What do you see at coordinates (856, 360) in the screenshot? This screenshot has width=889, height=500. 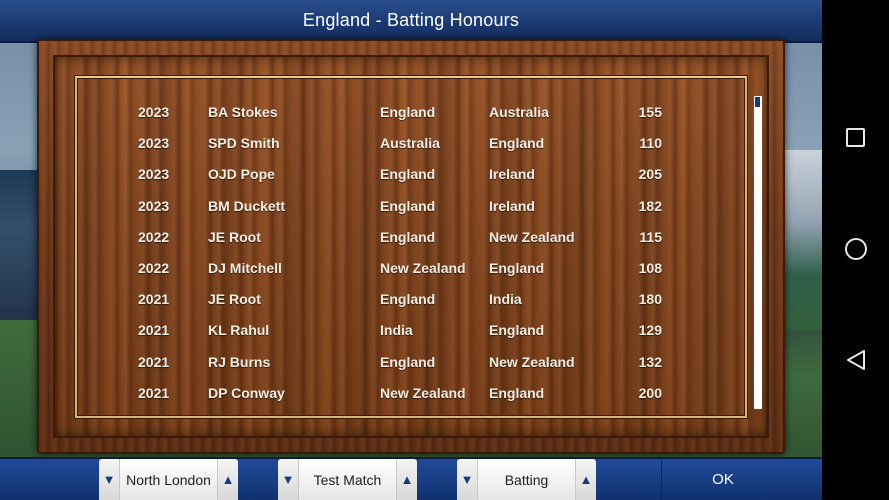 I see `back-icon` at bounding box center [856, 360].